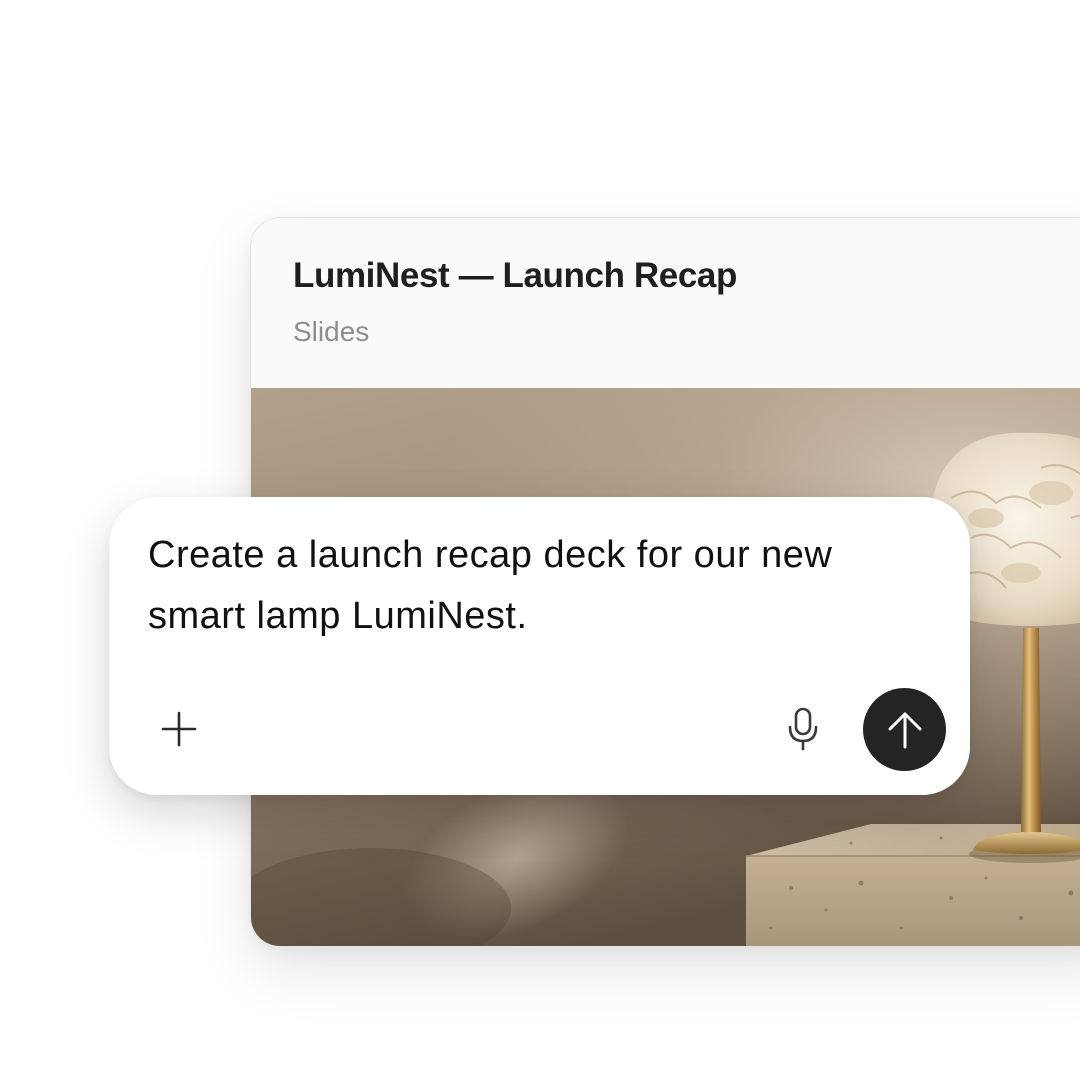 This screenshot has height=1080, width=1080. What do you see at coordinates (331, 331) in the screenshot?
I see `document-type-label: Slides` at bounding box center [331, 331].